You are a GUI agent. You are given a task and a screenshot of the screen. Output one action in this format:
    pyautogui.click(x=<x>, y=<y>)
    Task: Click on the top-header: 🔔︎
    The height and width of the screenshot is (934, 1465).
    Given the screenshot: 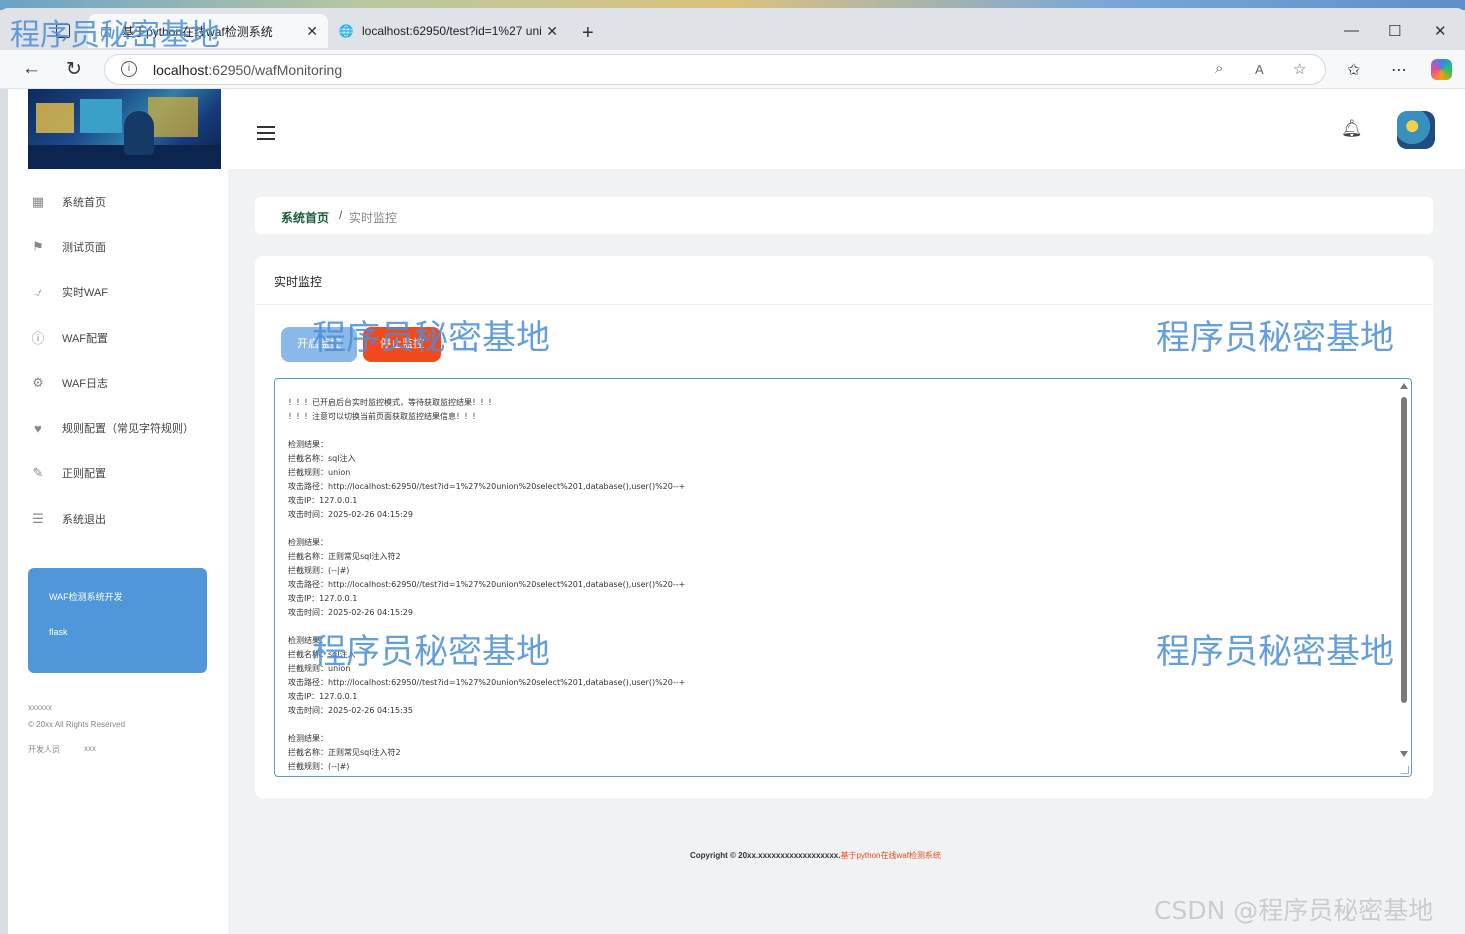 What is the action you would take?
    pyautogui.click(x=846, y=129)
    